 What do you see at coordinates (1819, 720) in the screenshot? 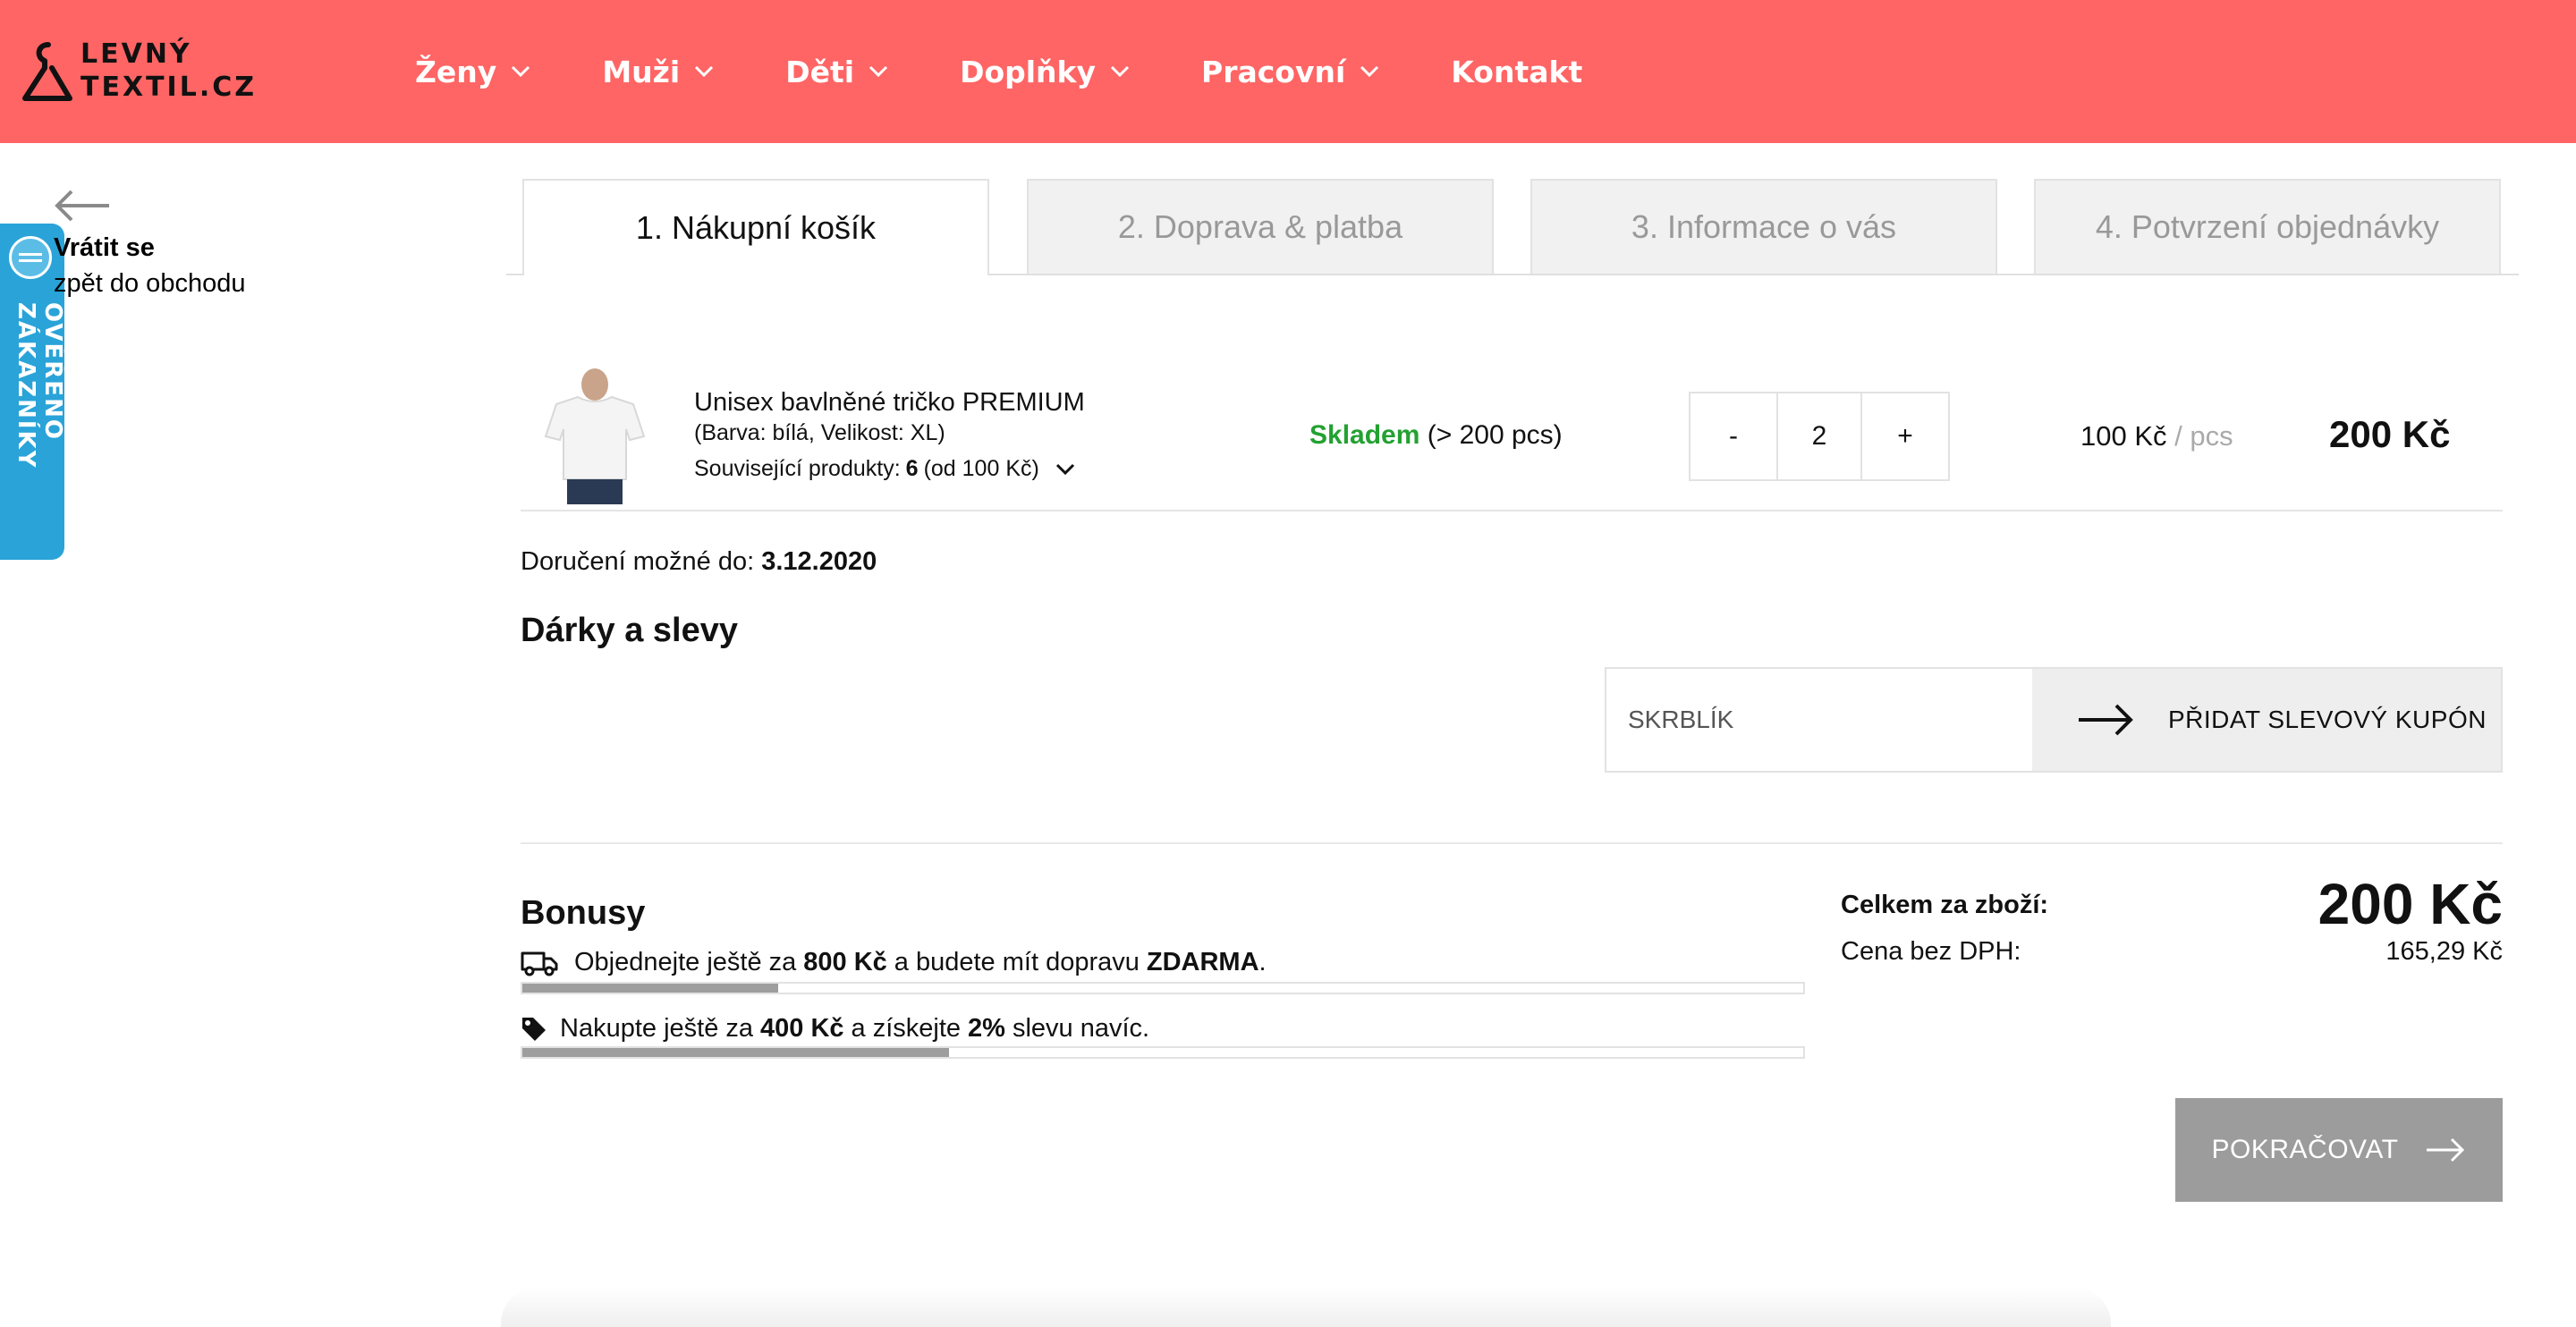
I see `coupon-input` at bounding box center [1819, 720].